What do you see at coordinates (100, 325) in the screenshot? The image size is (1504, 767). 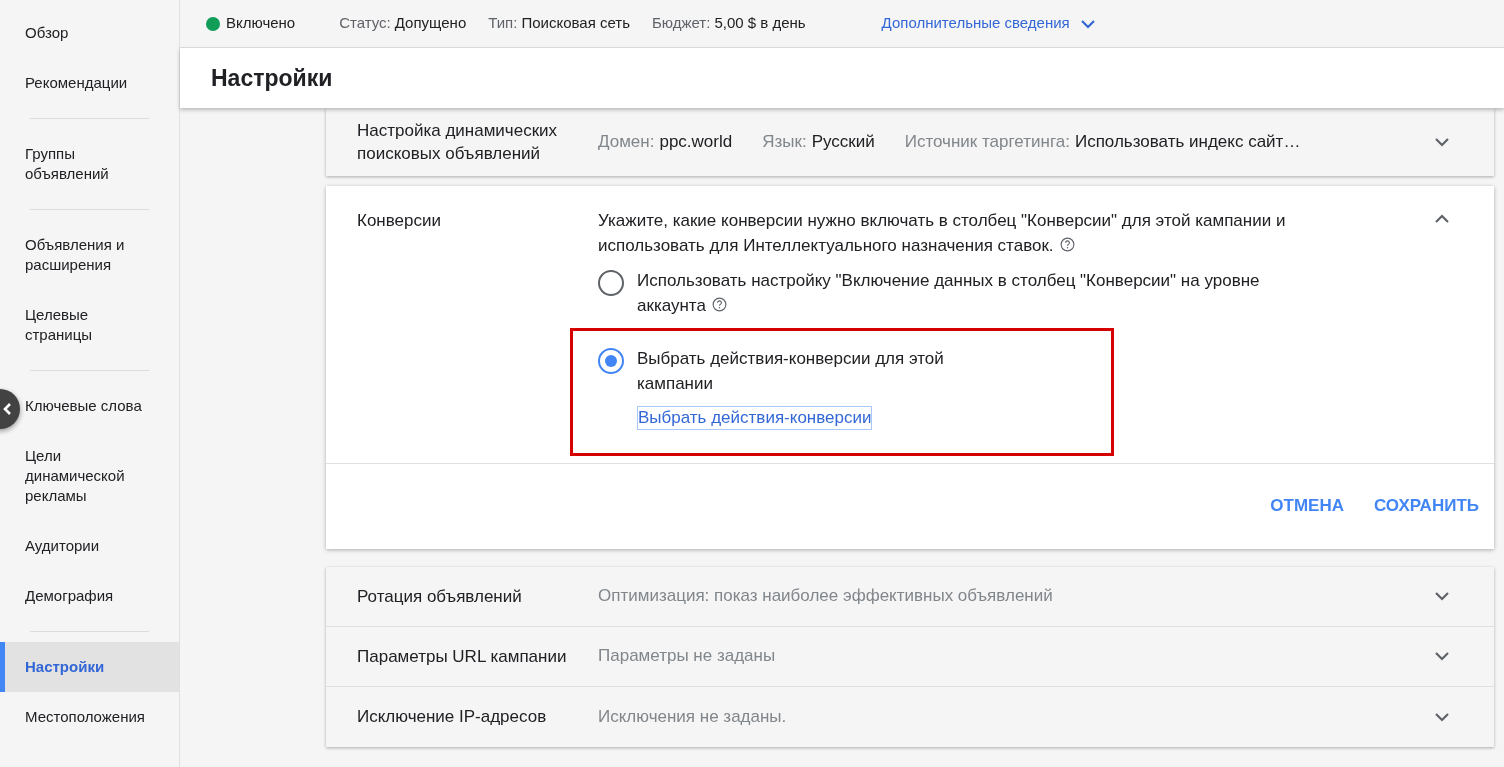 I see `sidebar-item: Целевые страницы` at bounding box center [100, 325].